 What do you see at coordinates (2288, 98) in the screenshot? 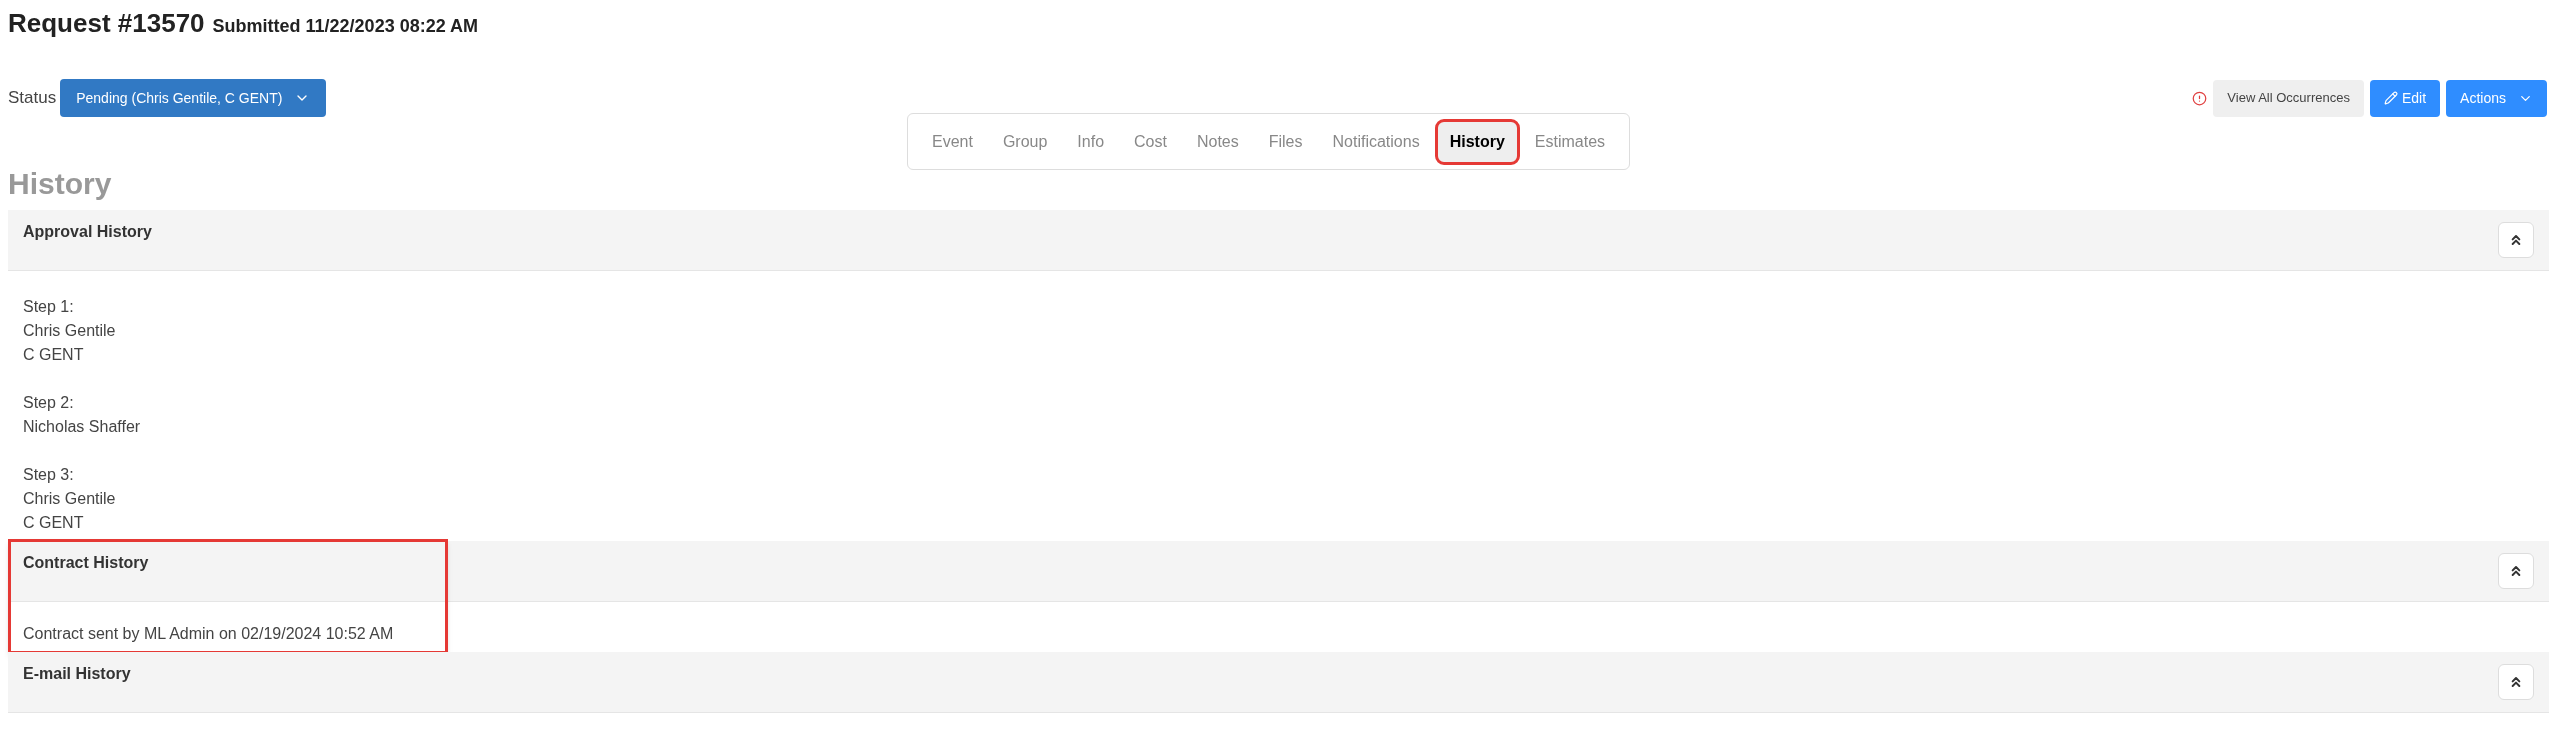
I see `view-occurrences-button: View All Occurrences` at bounding box center [2288, 98].